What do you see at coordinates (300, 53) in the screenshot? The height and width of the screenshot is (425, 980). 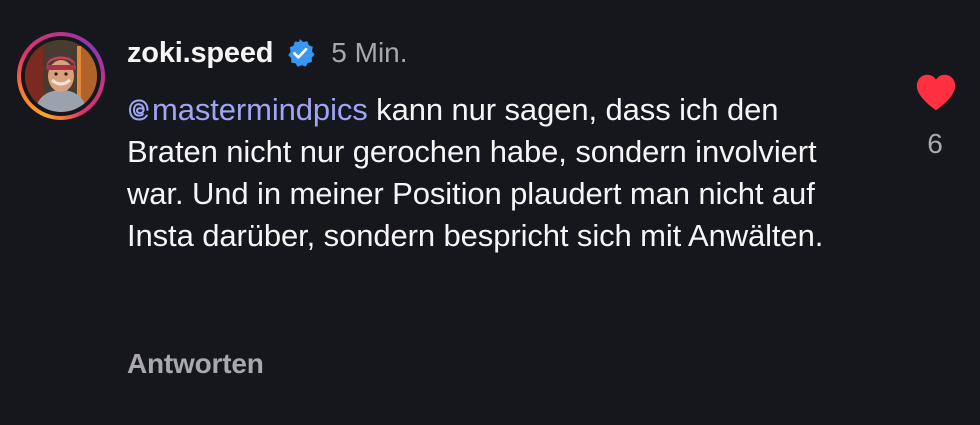 I see `verified-badge-icon` at bounding box center [300, 53].